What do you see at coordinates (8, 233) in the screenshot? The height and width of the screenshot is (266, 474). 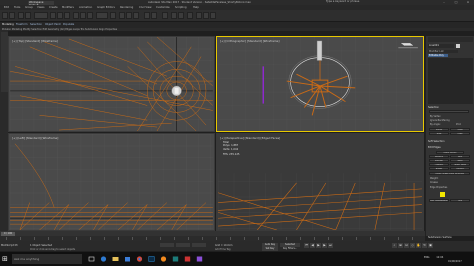 I see `time-slider-knob: 0 / 100` at bounding box center [8, 233].